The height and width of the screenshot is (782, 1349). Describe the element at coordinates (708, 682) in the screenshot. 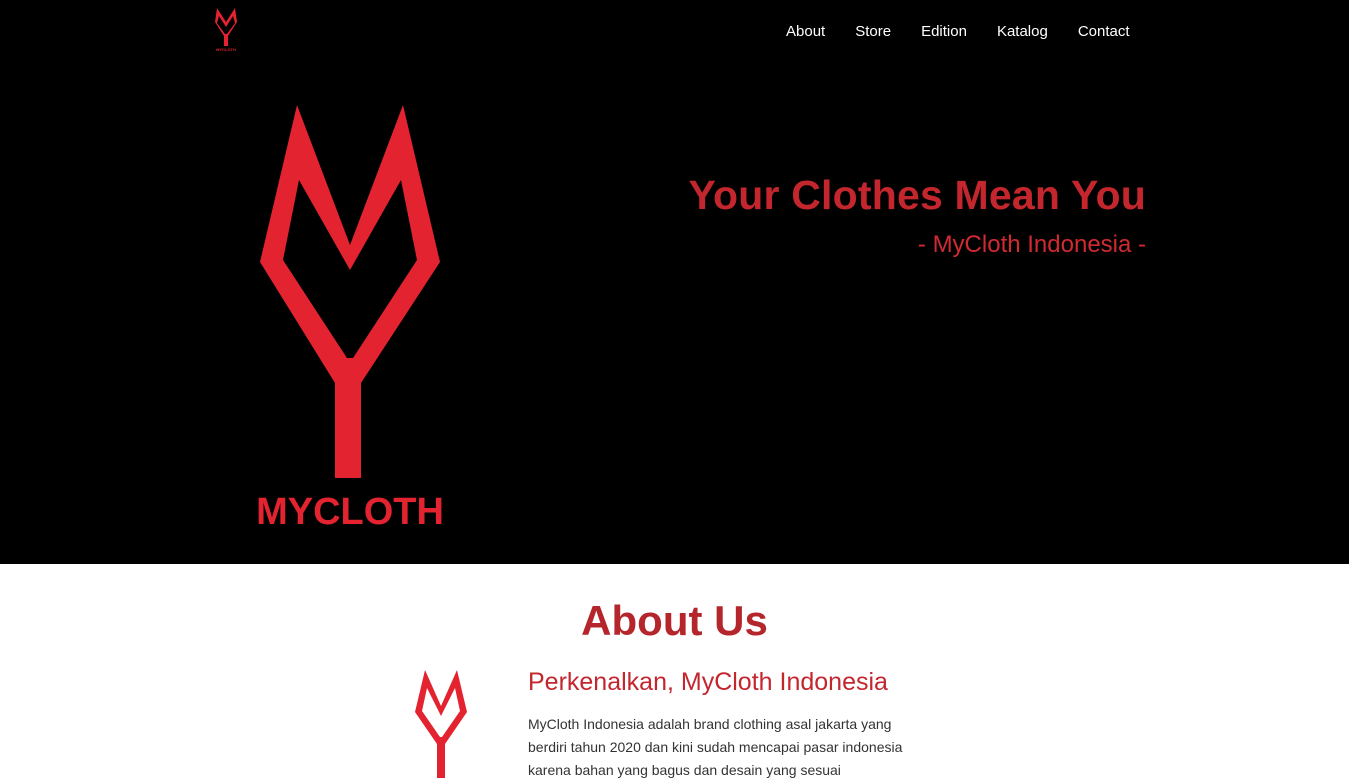

I see `about-heading: Perkenalkan, MyCloth Indonesia` at that location.